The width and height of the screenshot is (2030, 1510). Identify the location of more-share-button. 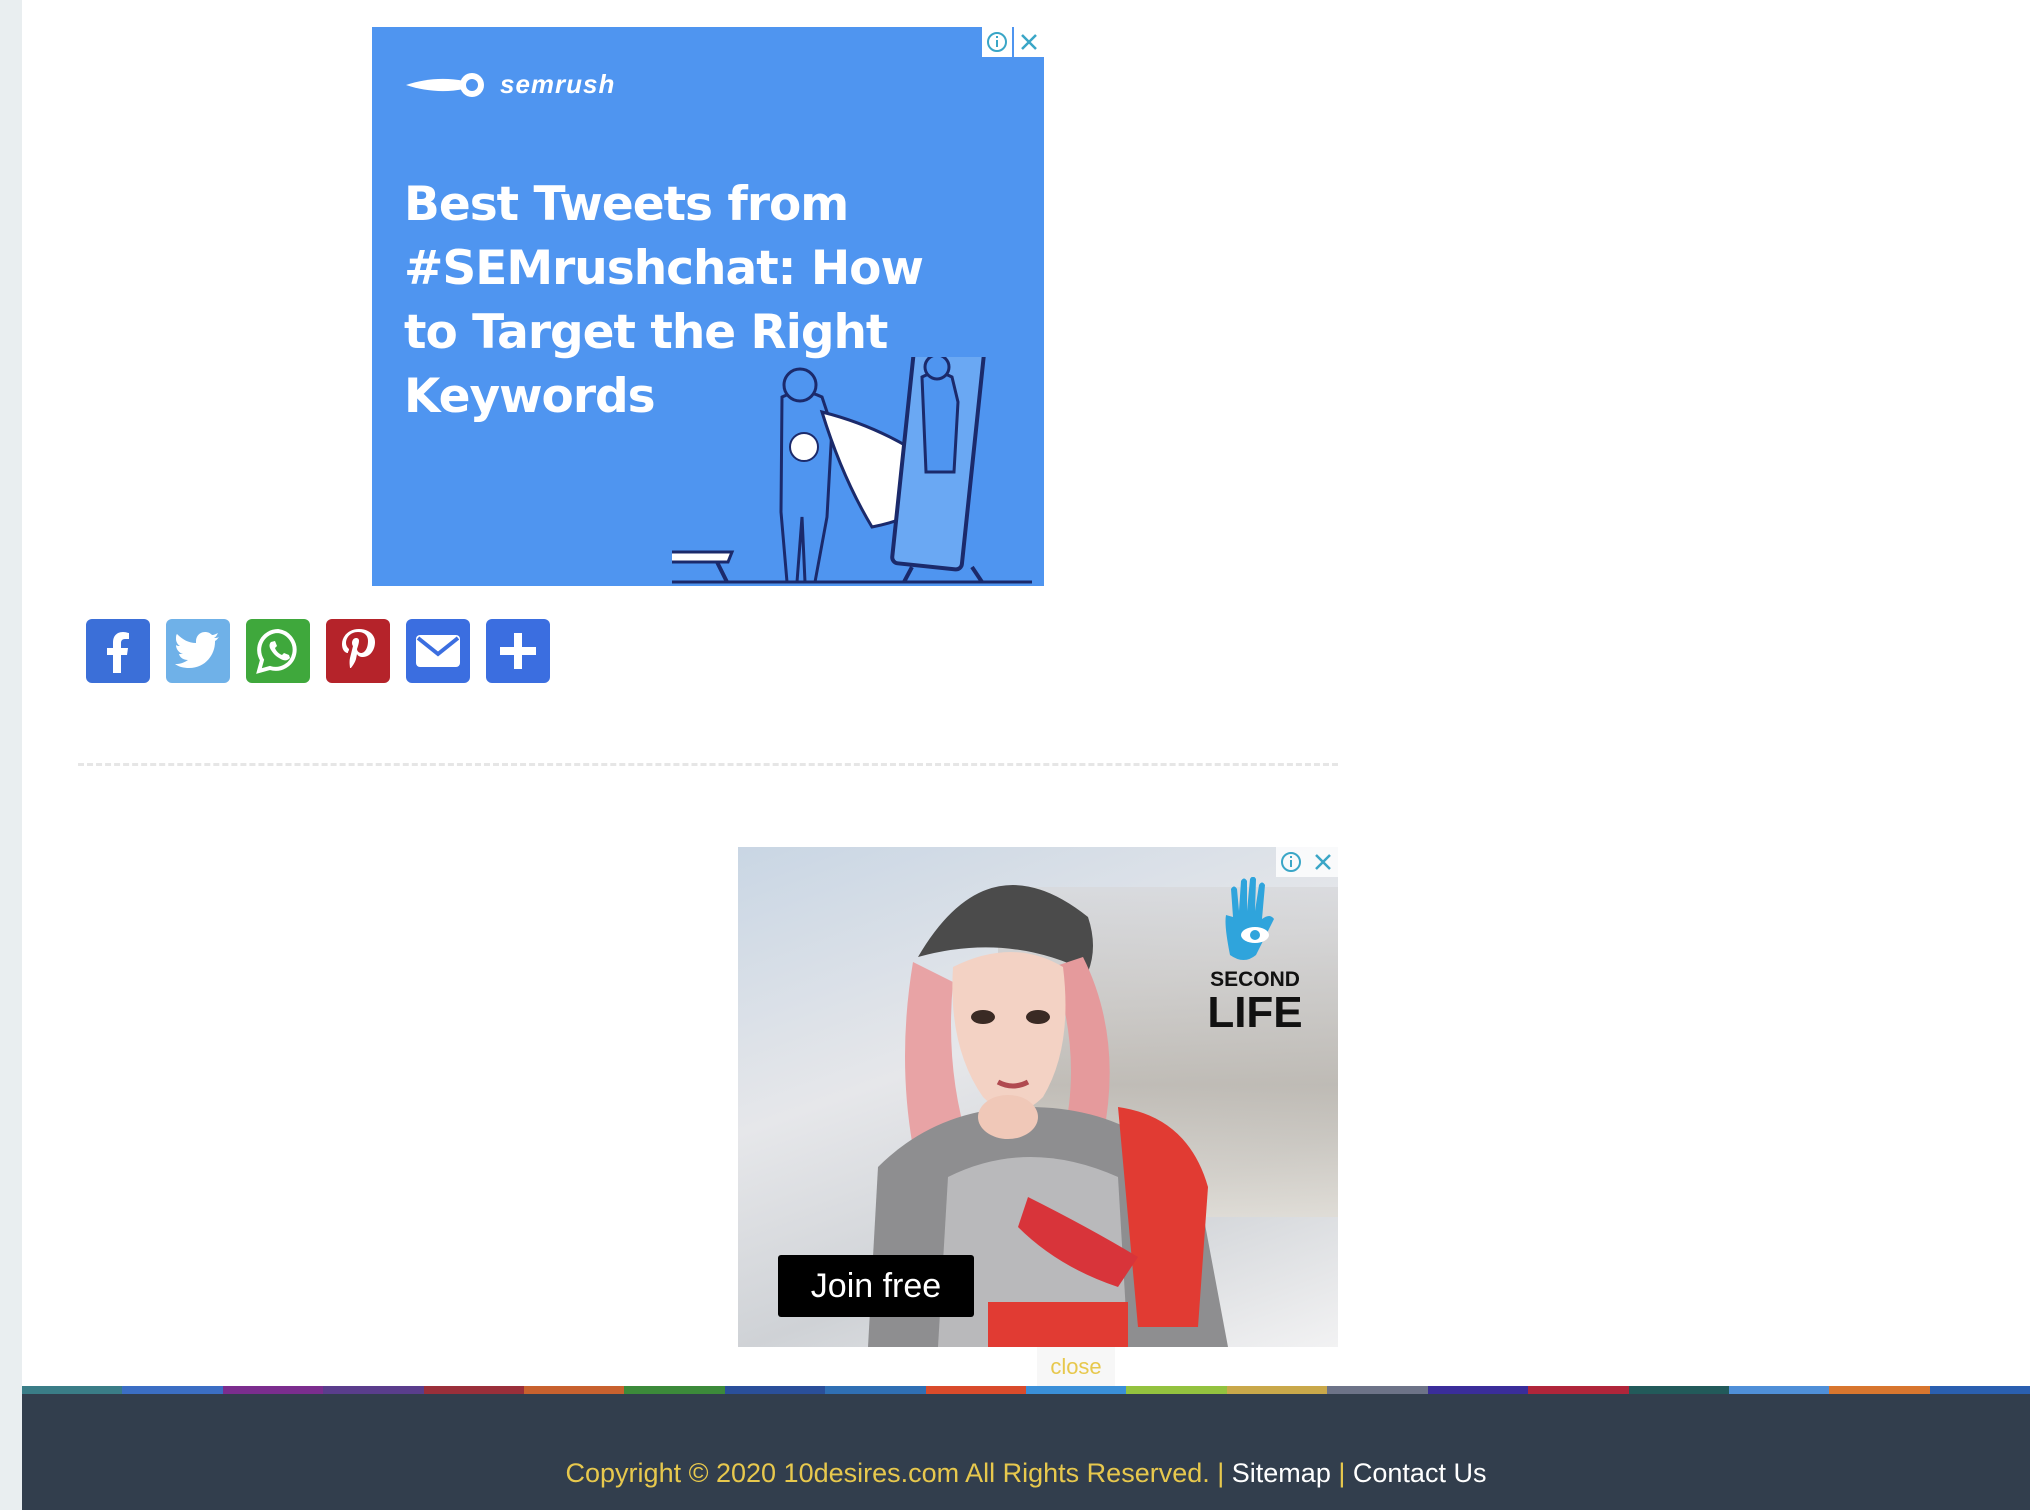
(518, 651).